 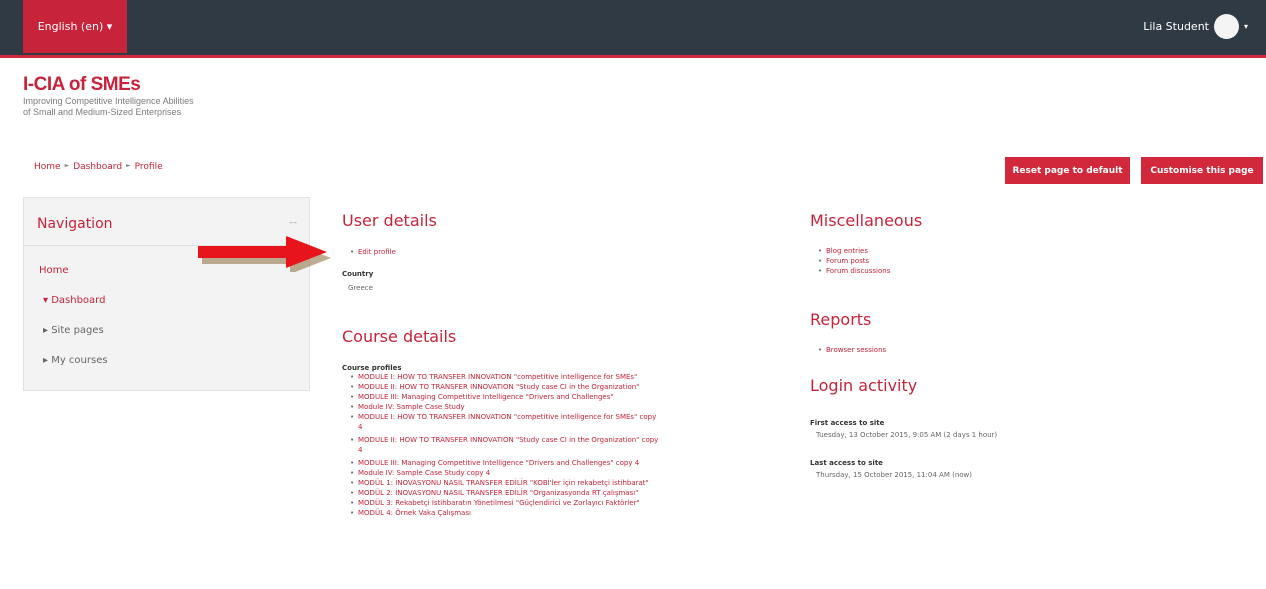 What do you see at coordinates (854, 261) in the screenshot?
I see `forum-posts-link: Forum posts` at bounding box center [854, 261].